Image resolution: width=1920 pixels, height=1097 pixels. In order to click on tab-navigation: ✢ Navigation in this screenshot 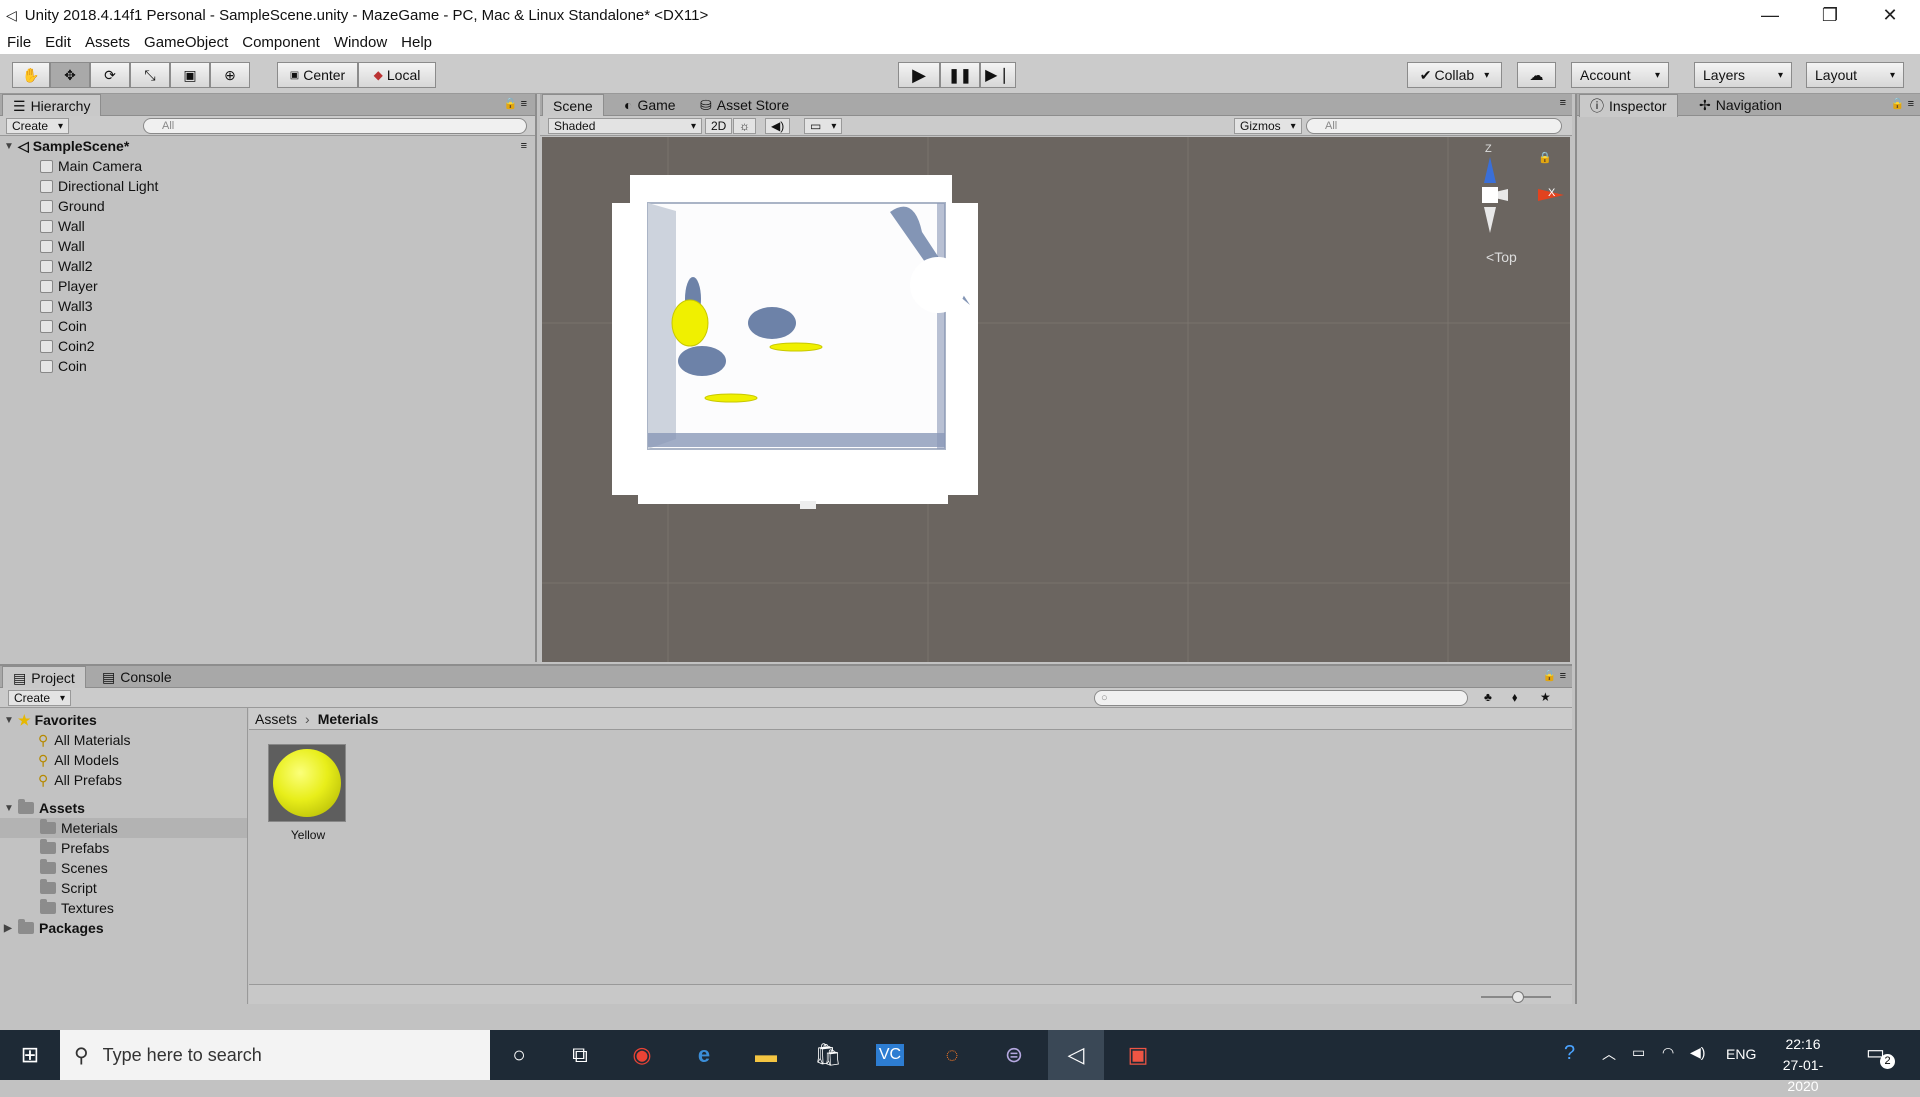, I will do `click(1740, 105)`.